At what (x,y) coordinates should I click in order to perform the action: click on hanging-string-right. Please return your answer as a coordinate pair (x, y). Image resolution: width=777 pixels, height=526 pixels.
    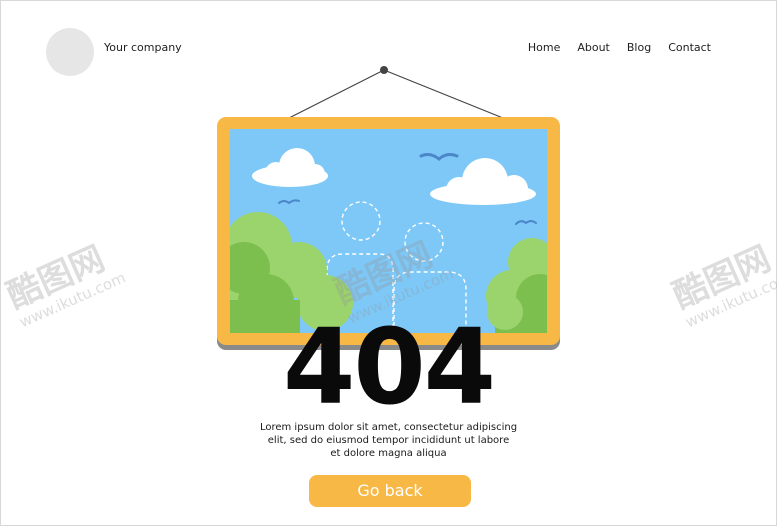
    Looking at the image, I should click on (443, 94).